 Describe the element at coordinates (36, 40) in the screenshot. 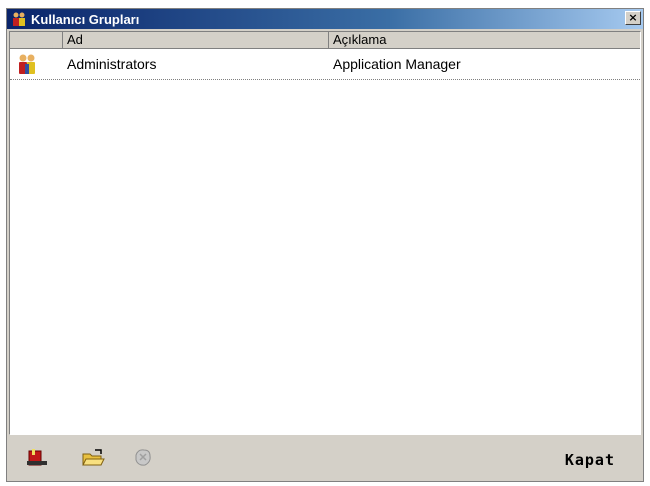

I see `column-header-icon` at that location.